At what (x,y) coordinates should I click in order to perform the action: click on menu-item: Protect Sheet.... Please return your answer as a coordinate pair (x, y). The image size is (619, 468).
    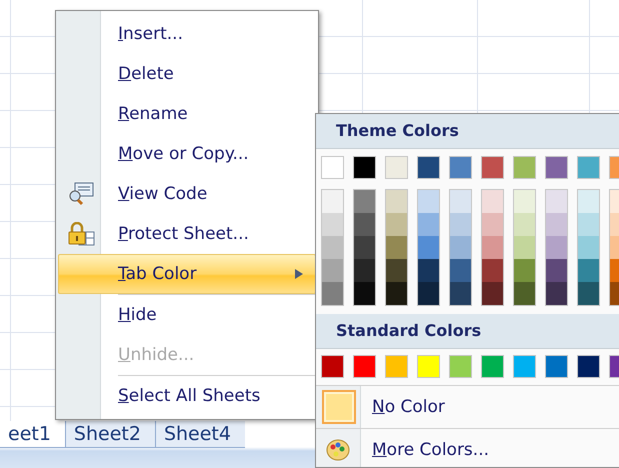
    Looking at the image, I should click on (187, 234).